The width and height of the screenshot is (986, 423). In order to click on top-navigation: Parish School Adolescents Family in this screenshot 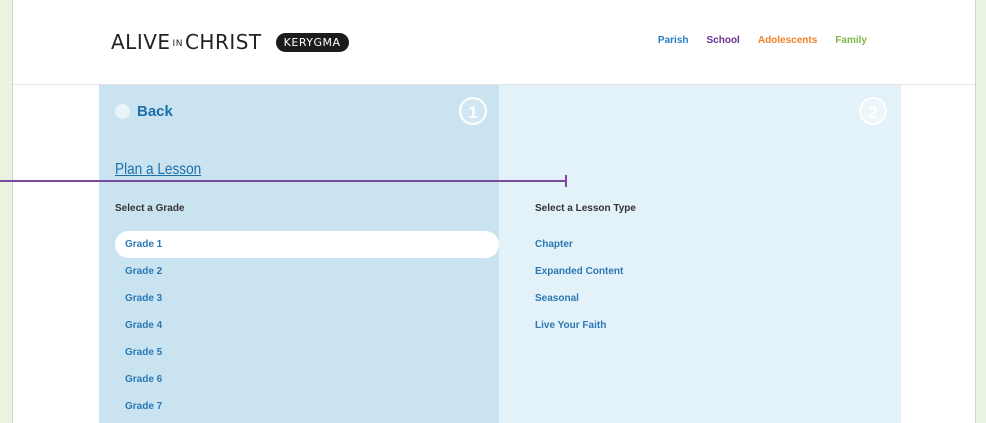, I will do `click(762, 40)`.